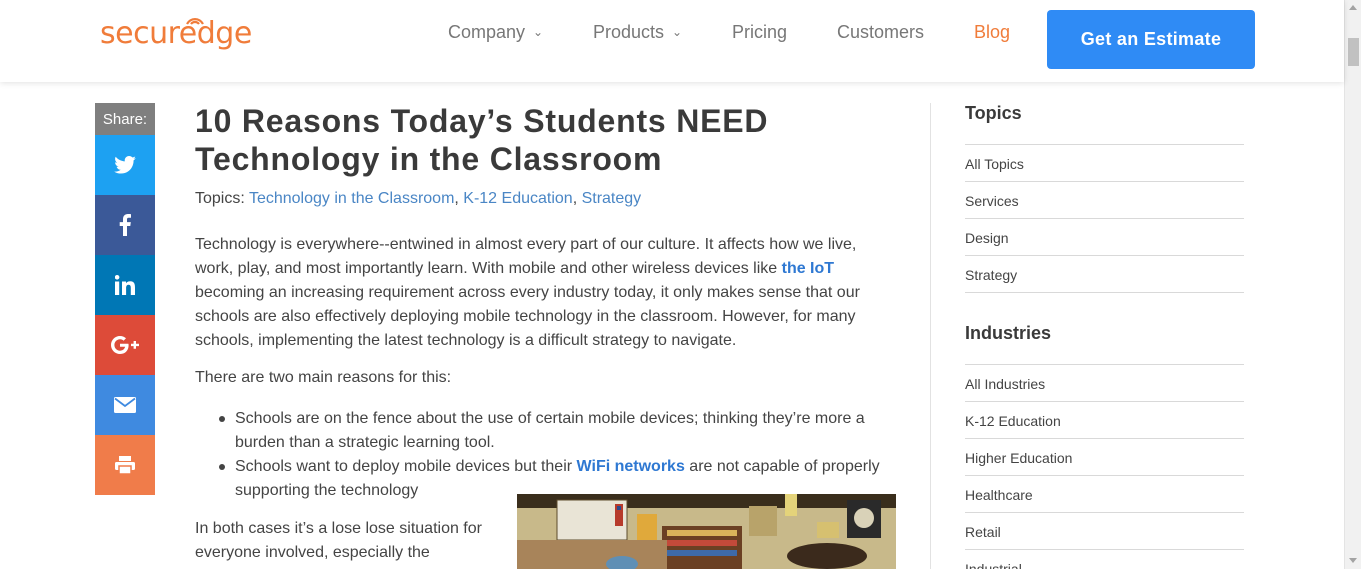 This screenshot has width=1361, height=569. I want to click on topics-label: Topics:, so click(220, 198).